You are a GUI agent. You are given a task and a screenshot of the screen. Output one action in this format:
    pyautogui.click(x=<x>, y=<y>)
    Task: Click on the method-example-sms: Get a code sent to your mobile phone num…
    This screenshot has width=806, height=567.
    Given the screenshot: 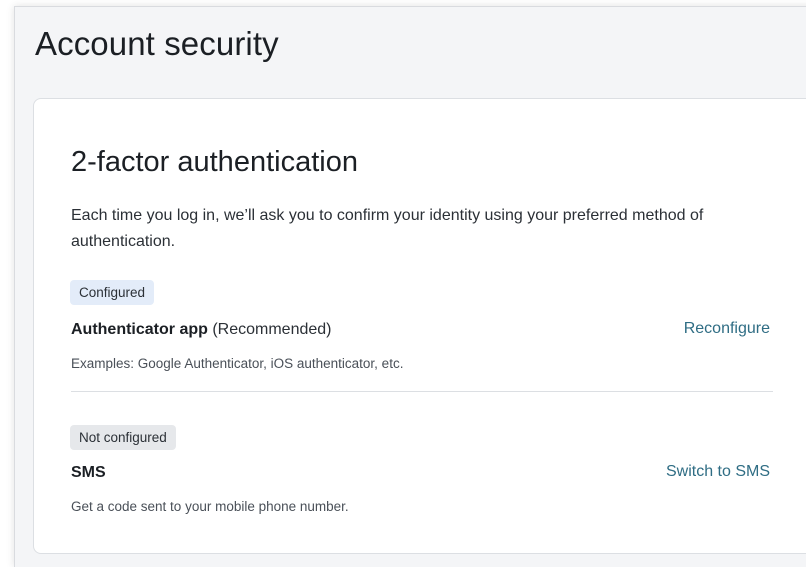 What is the action you would take?
    pyautogui.click(x=210, y=506)
    